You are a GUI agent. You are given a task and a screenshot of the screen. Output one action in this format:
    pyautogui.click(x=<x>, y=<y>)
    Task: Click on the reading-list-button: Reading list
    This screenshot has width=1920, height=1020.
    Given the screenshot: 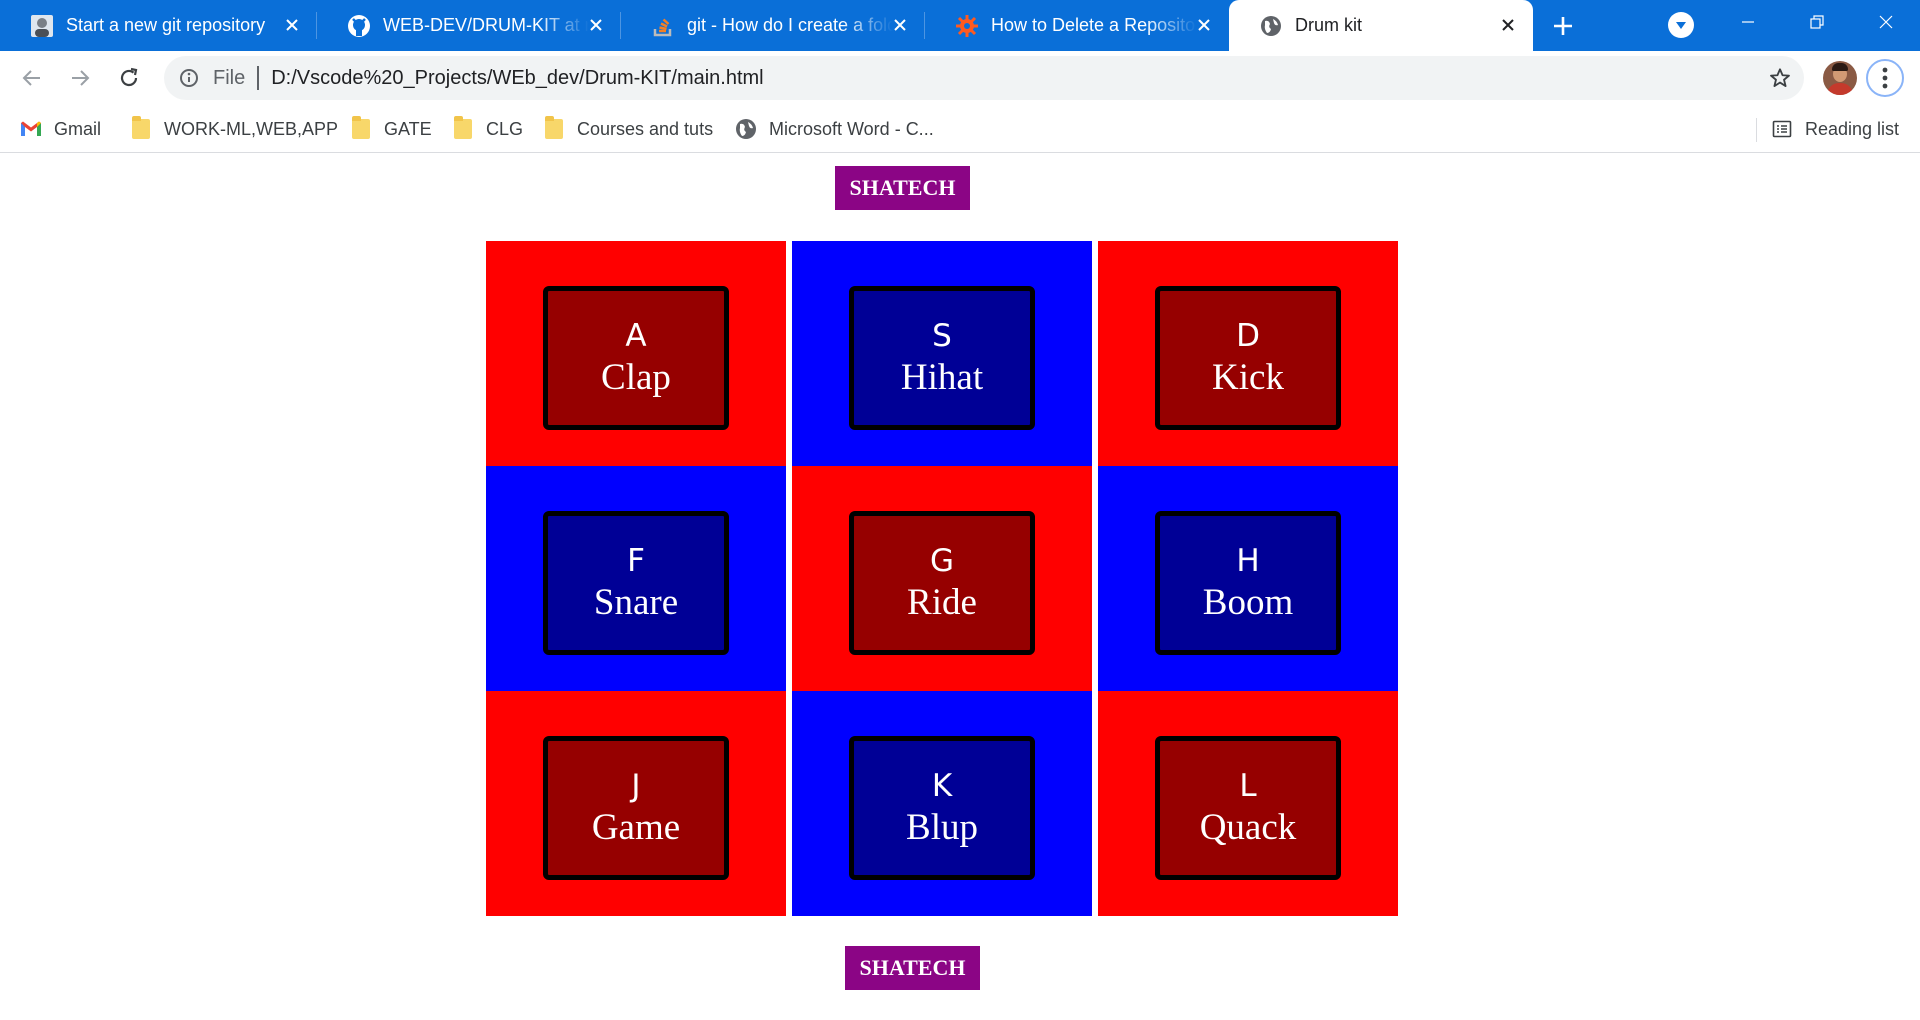 What is the action you would take?
    pyautogui.click(x=1835, y=129)
    